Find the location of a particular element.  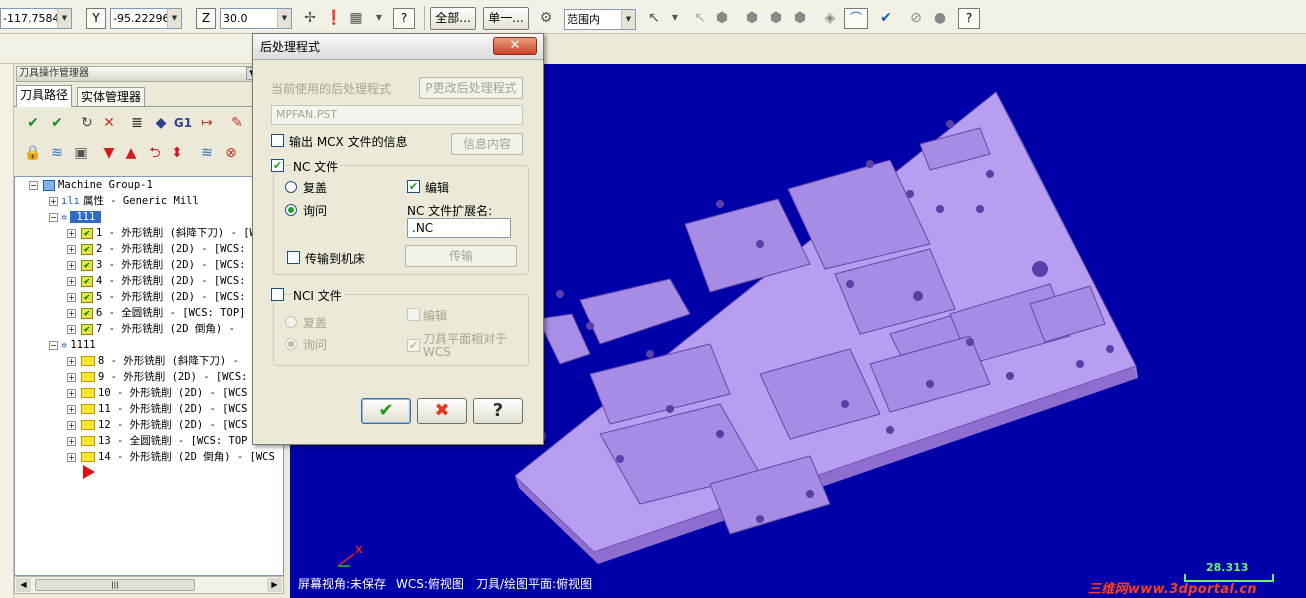

verify-icon: ◆ is located at coordinates (161, 123).